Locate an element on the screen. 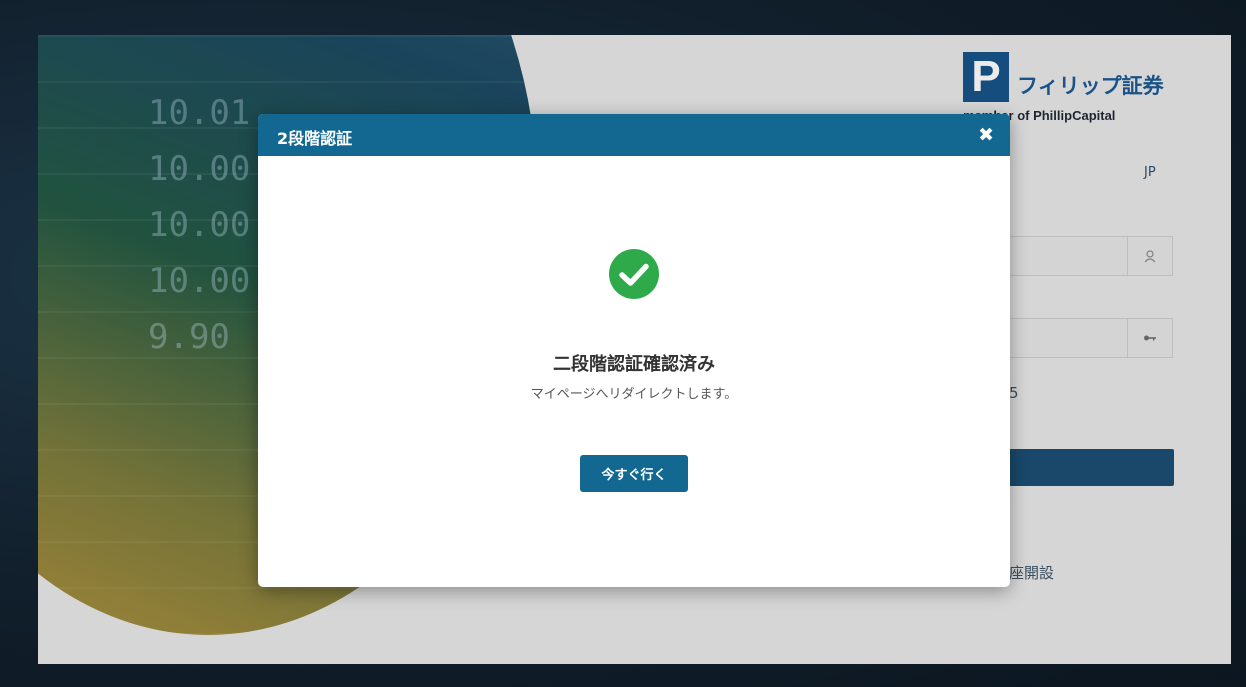 The height and width of the screenshot is (687, 1246). modal-header: 2段階認証 ✖ is located at coordinates (634, 135).